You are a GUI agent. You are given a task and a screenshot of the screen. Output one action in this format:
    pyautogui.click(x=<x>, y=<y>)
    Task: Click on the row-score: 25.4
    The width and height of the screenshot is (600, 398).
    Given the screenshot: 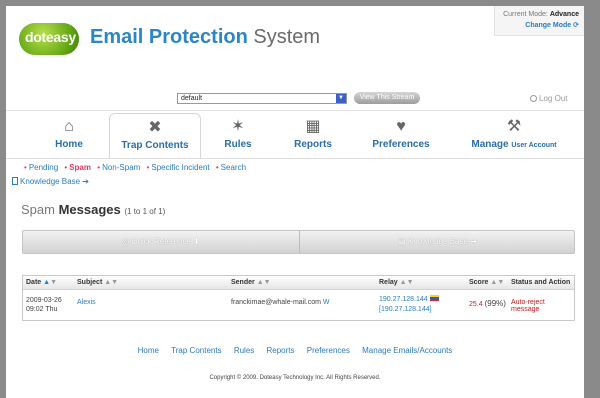 What is the action you would take?
    pyautogui.click(x=476, y=304)
    